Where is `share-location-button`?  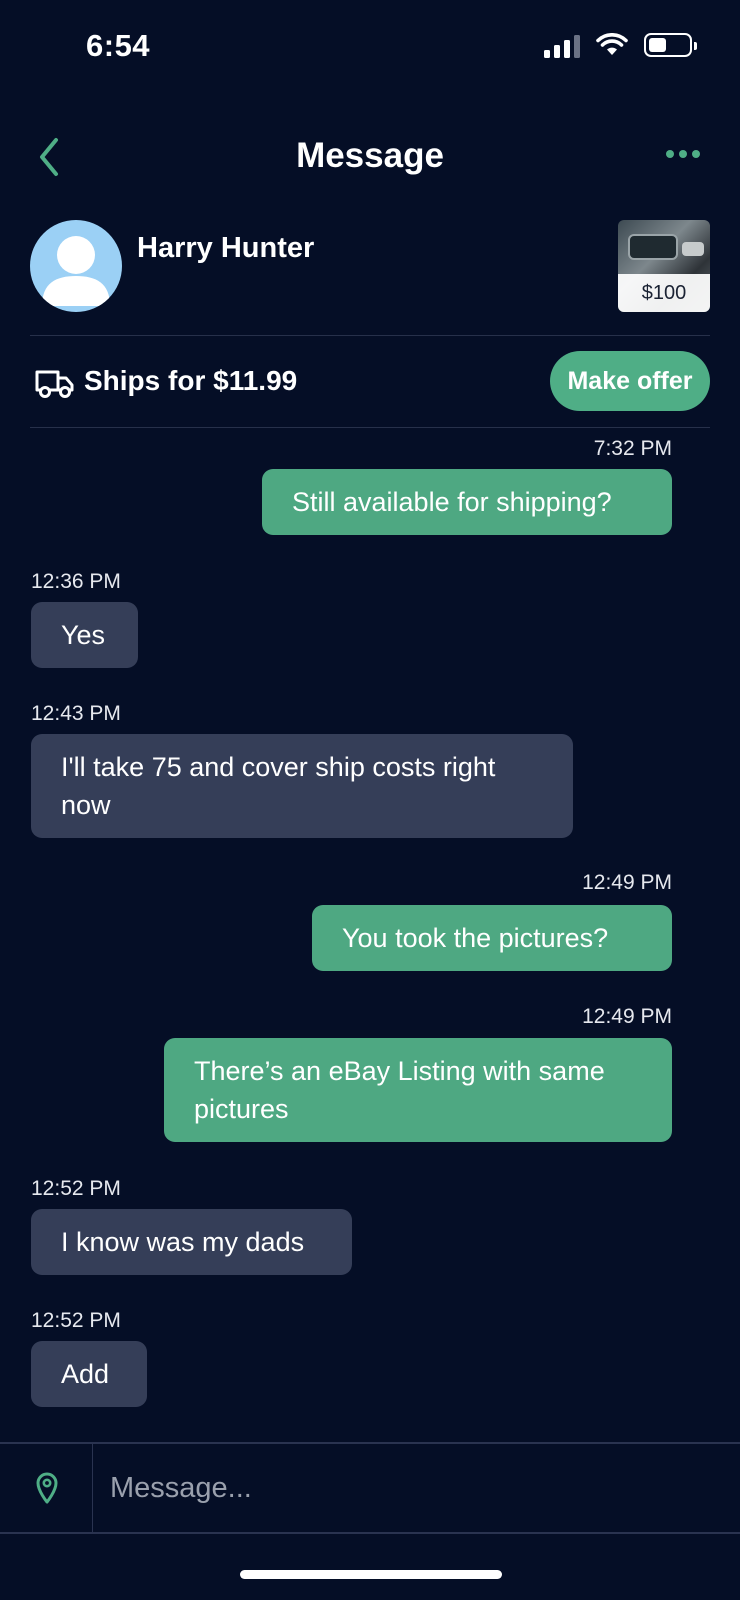 share-location-button is located at coordinates (46, 1488).